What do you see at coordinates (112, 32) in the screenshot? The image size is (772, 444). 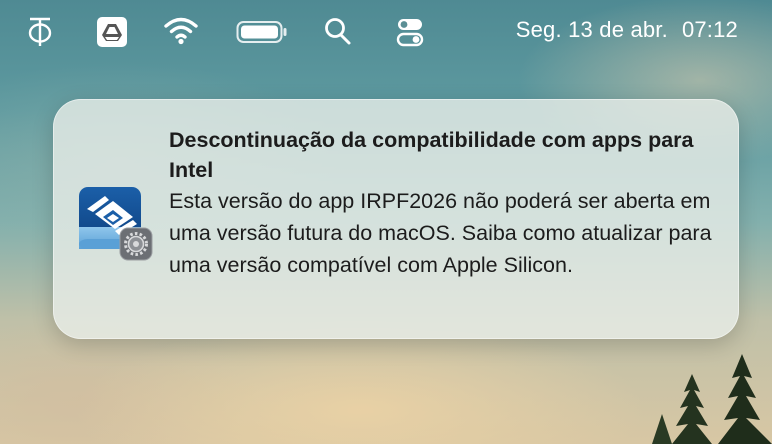 I see `google-drive-icon` at bounding box center [112, 32].